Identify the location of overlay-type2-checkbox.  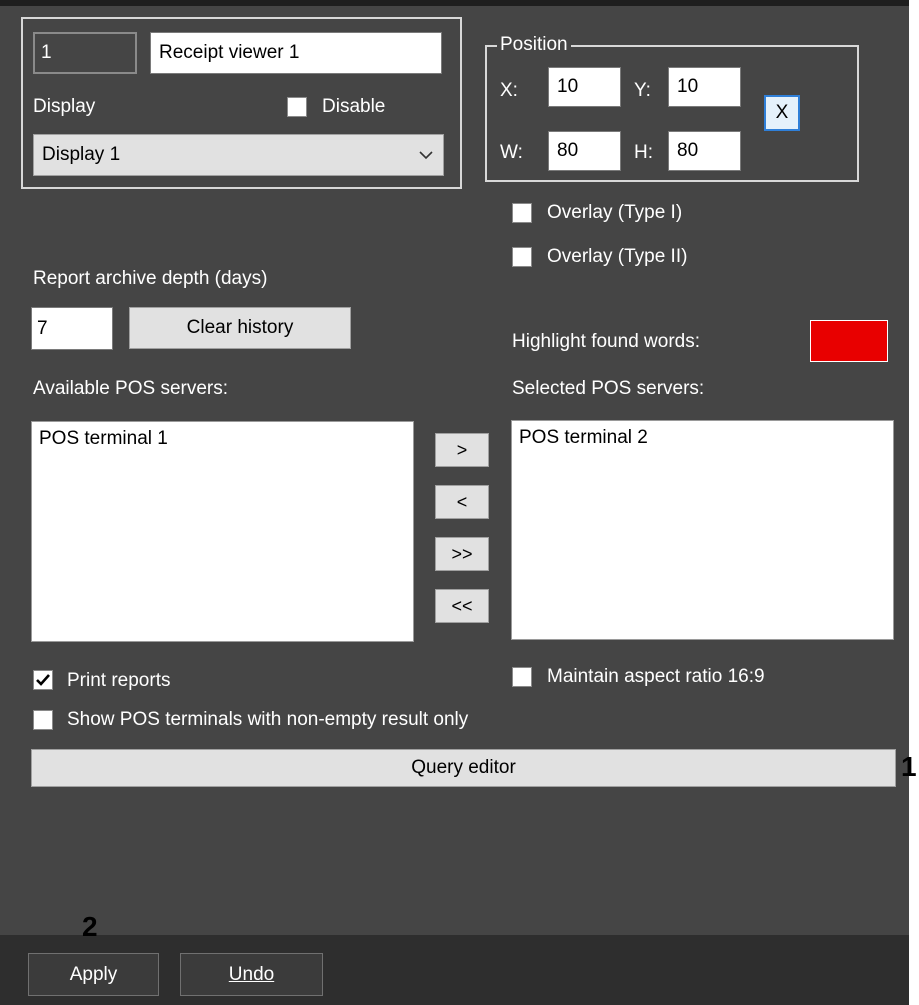
(522, 257).